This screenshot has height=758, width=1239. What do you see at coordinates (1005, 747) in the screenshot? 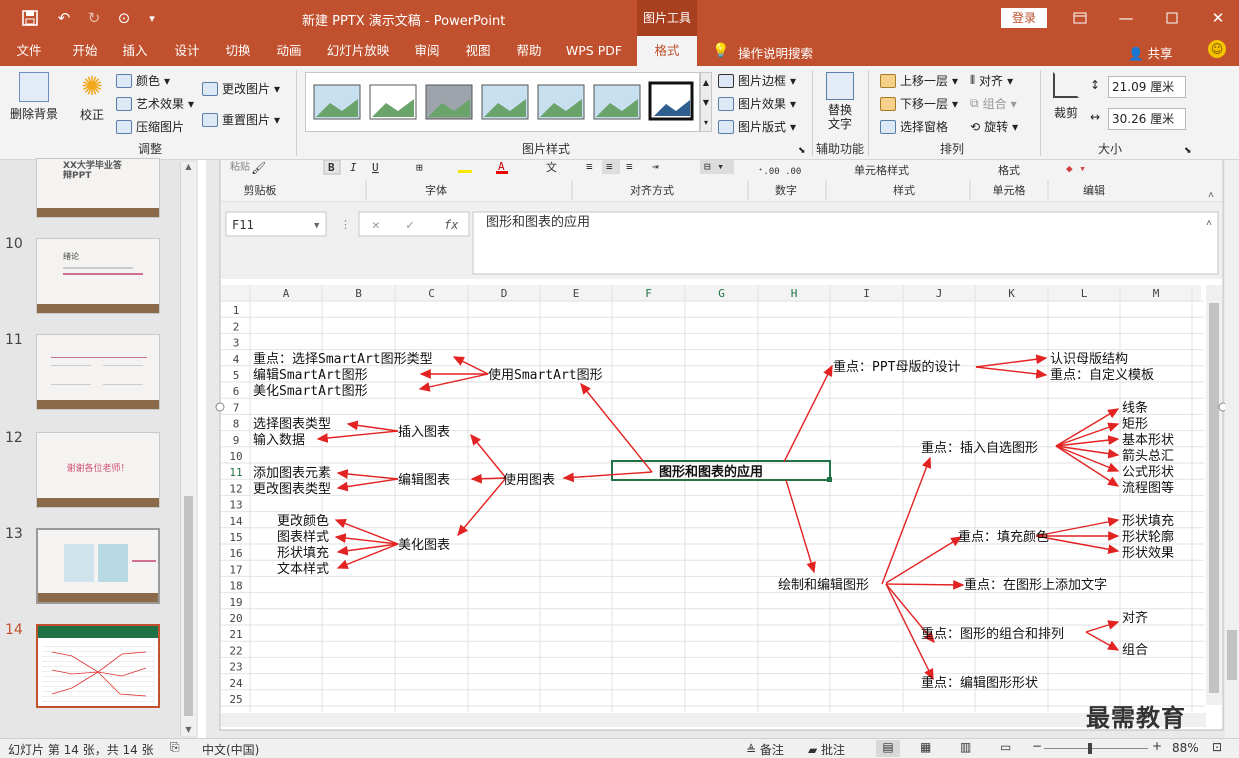
I see `slideshow-view-icon: ▭` at bounding box center [1005, 747].